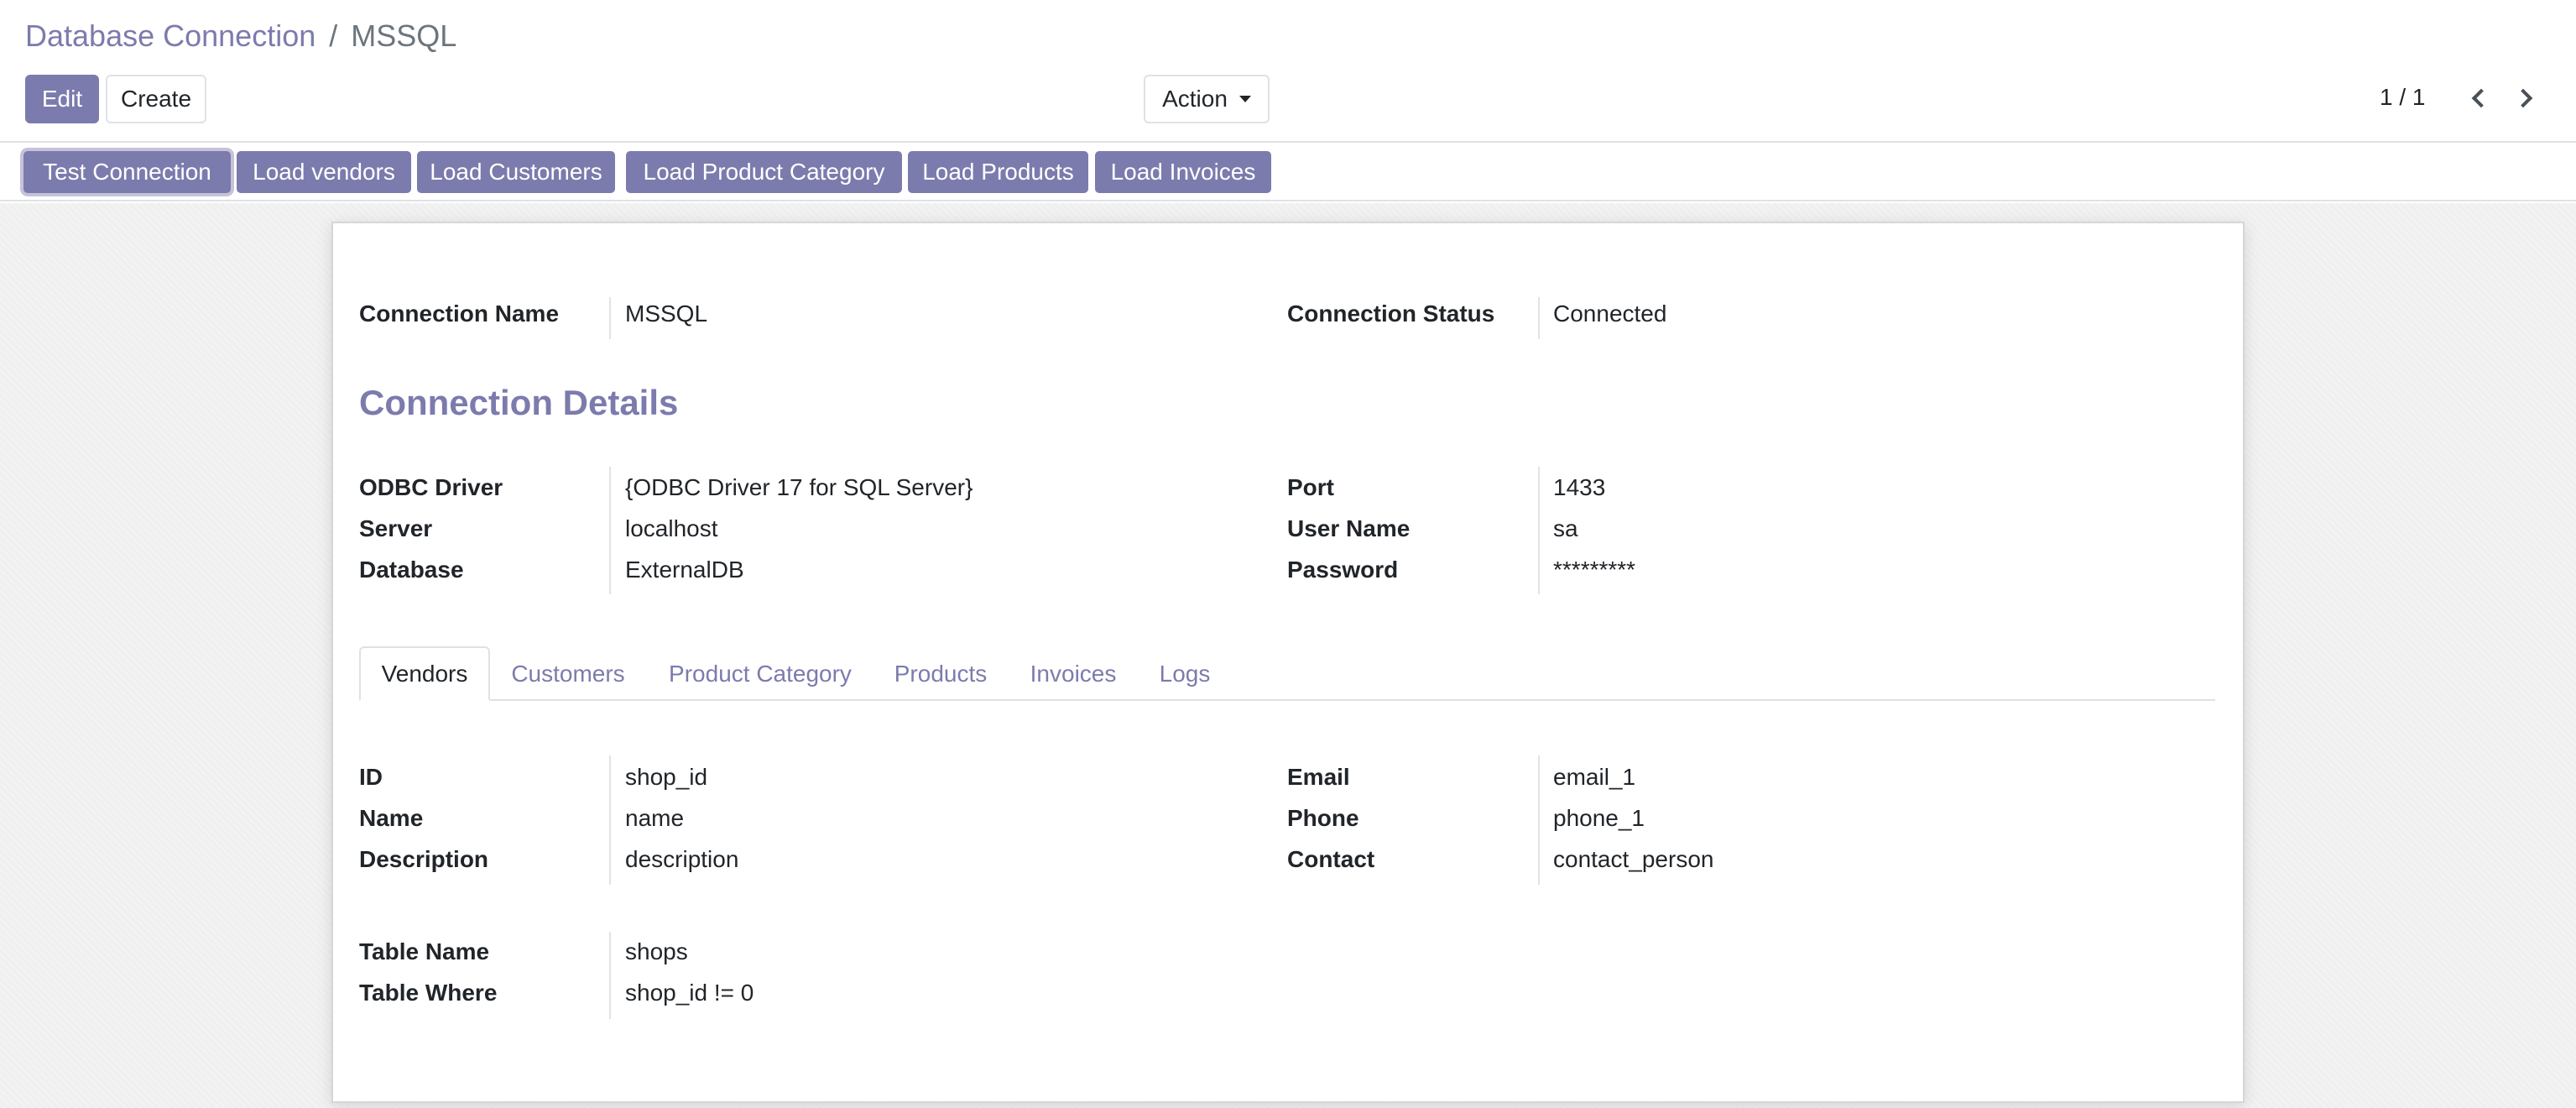 Image resolution: width=2576 pixels, height=1108 pixels. Describe the element at coordinates (424, 951) in the screenshot. I see `table-name-label: Table Name` at that location.